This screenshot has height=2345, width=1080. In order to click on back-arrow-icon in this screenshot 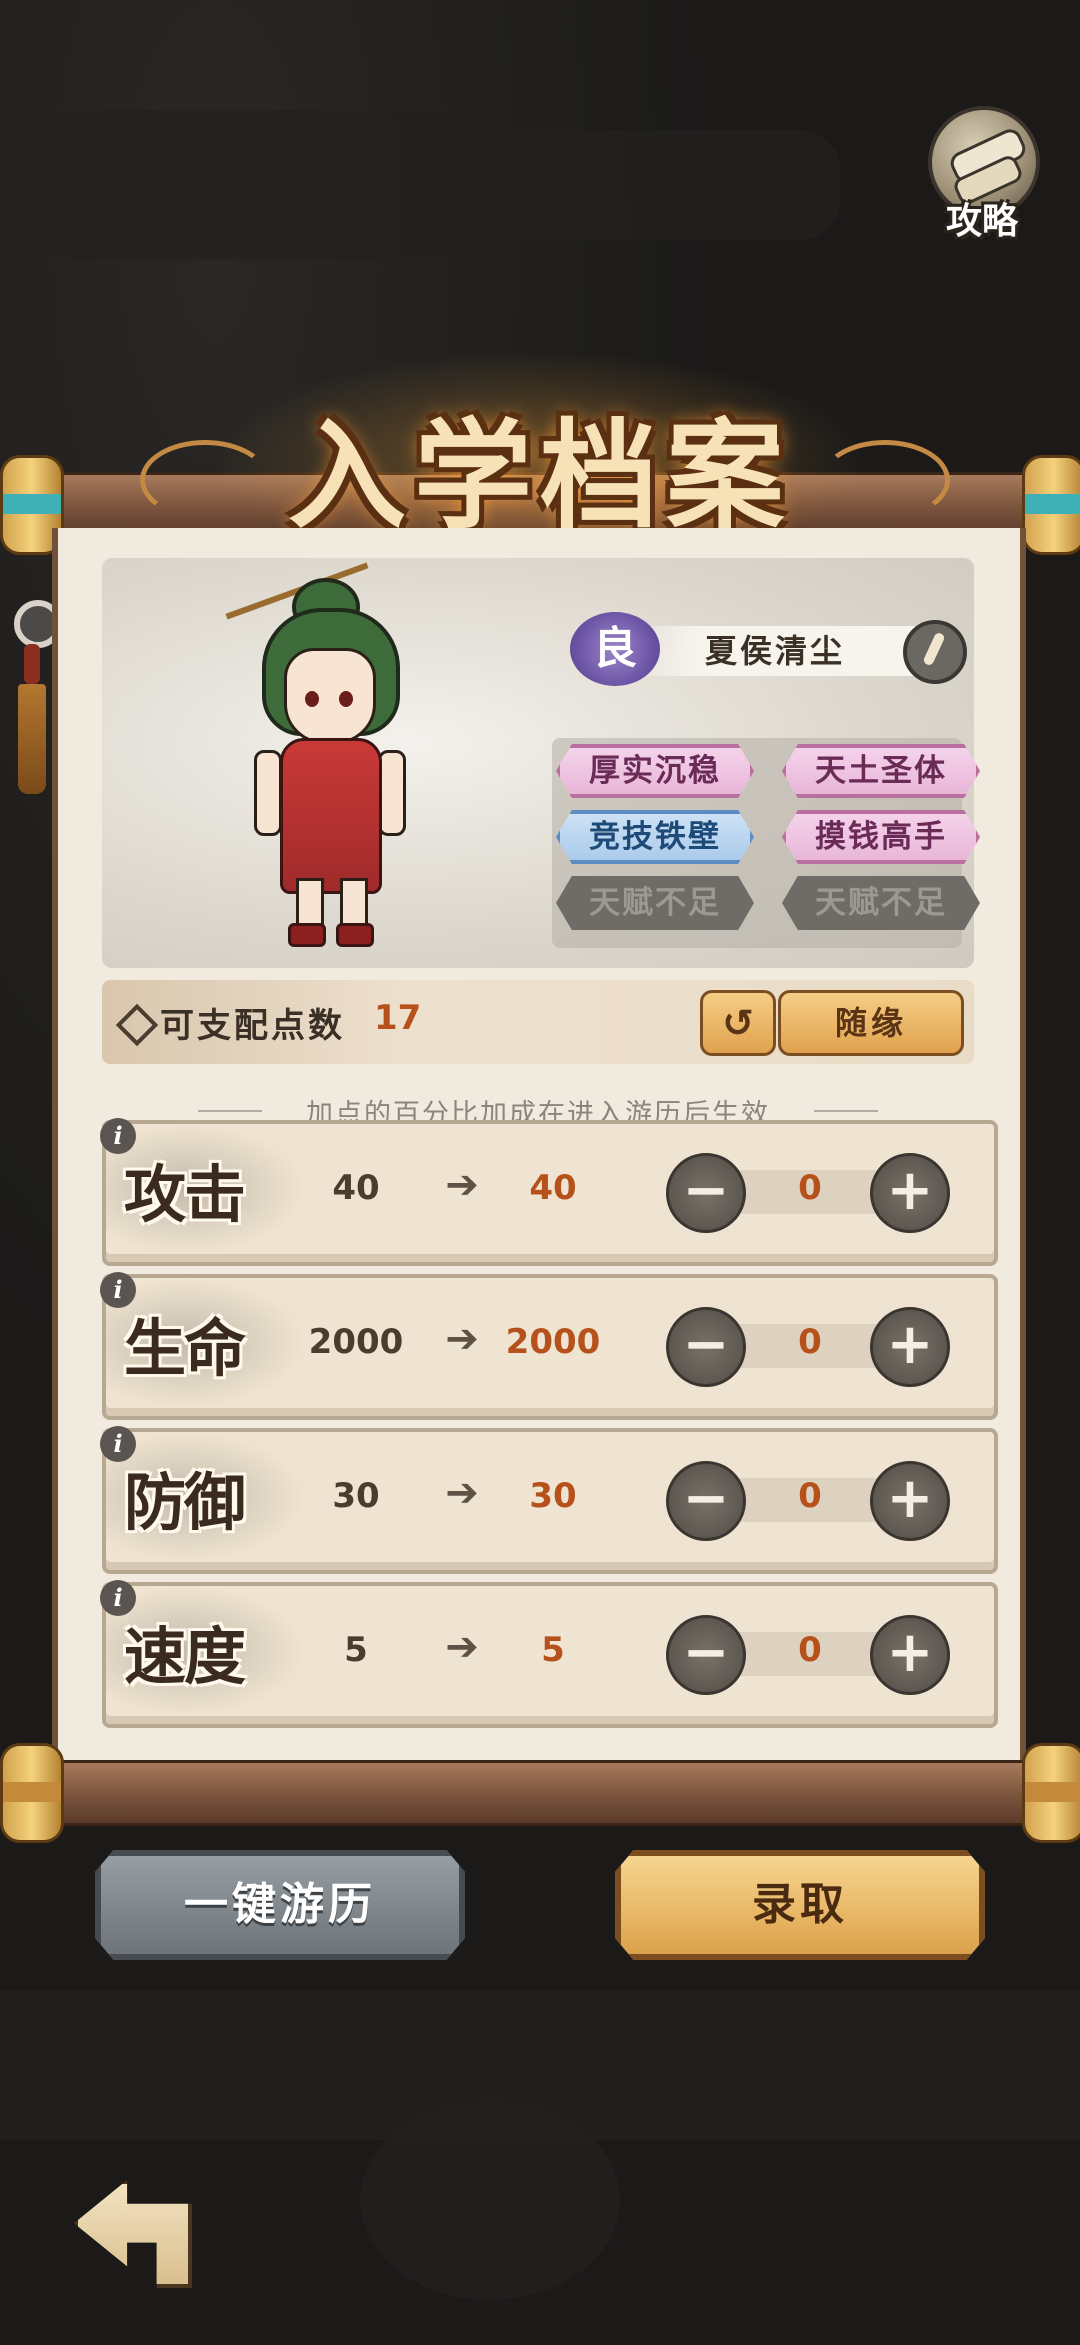, I will do `click(133, 2234)`.